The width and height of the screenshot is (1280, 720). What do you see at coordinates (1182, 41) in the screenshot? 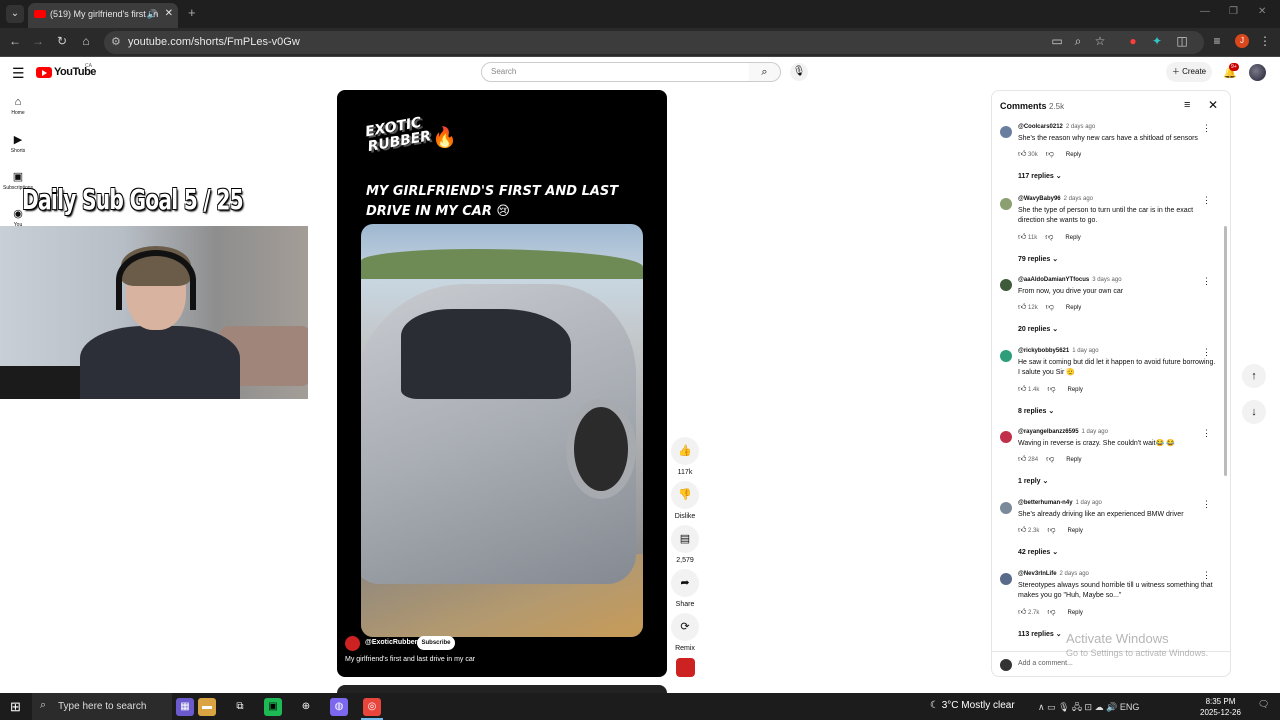
I see `extensions-puzzle-icon: ◫` at bounding box center [1182, 41].